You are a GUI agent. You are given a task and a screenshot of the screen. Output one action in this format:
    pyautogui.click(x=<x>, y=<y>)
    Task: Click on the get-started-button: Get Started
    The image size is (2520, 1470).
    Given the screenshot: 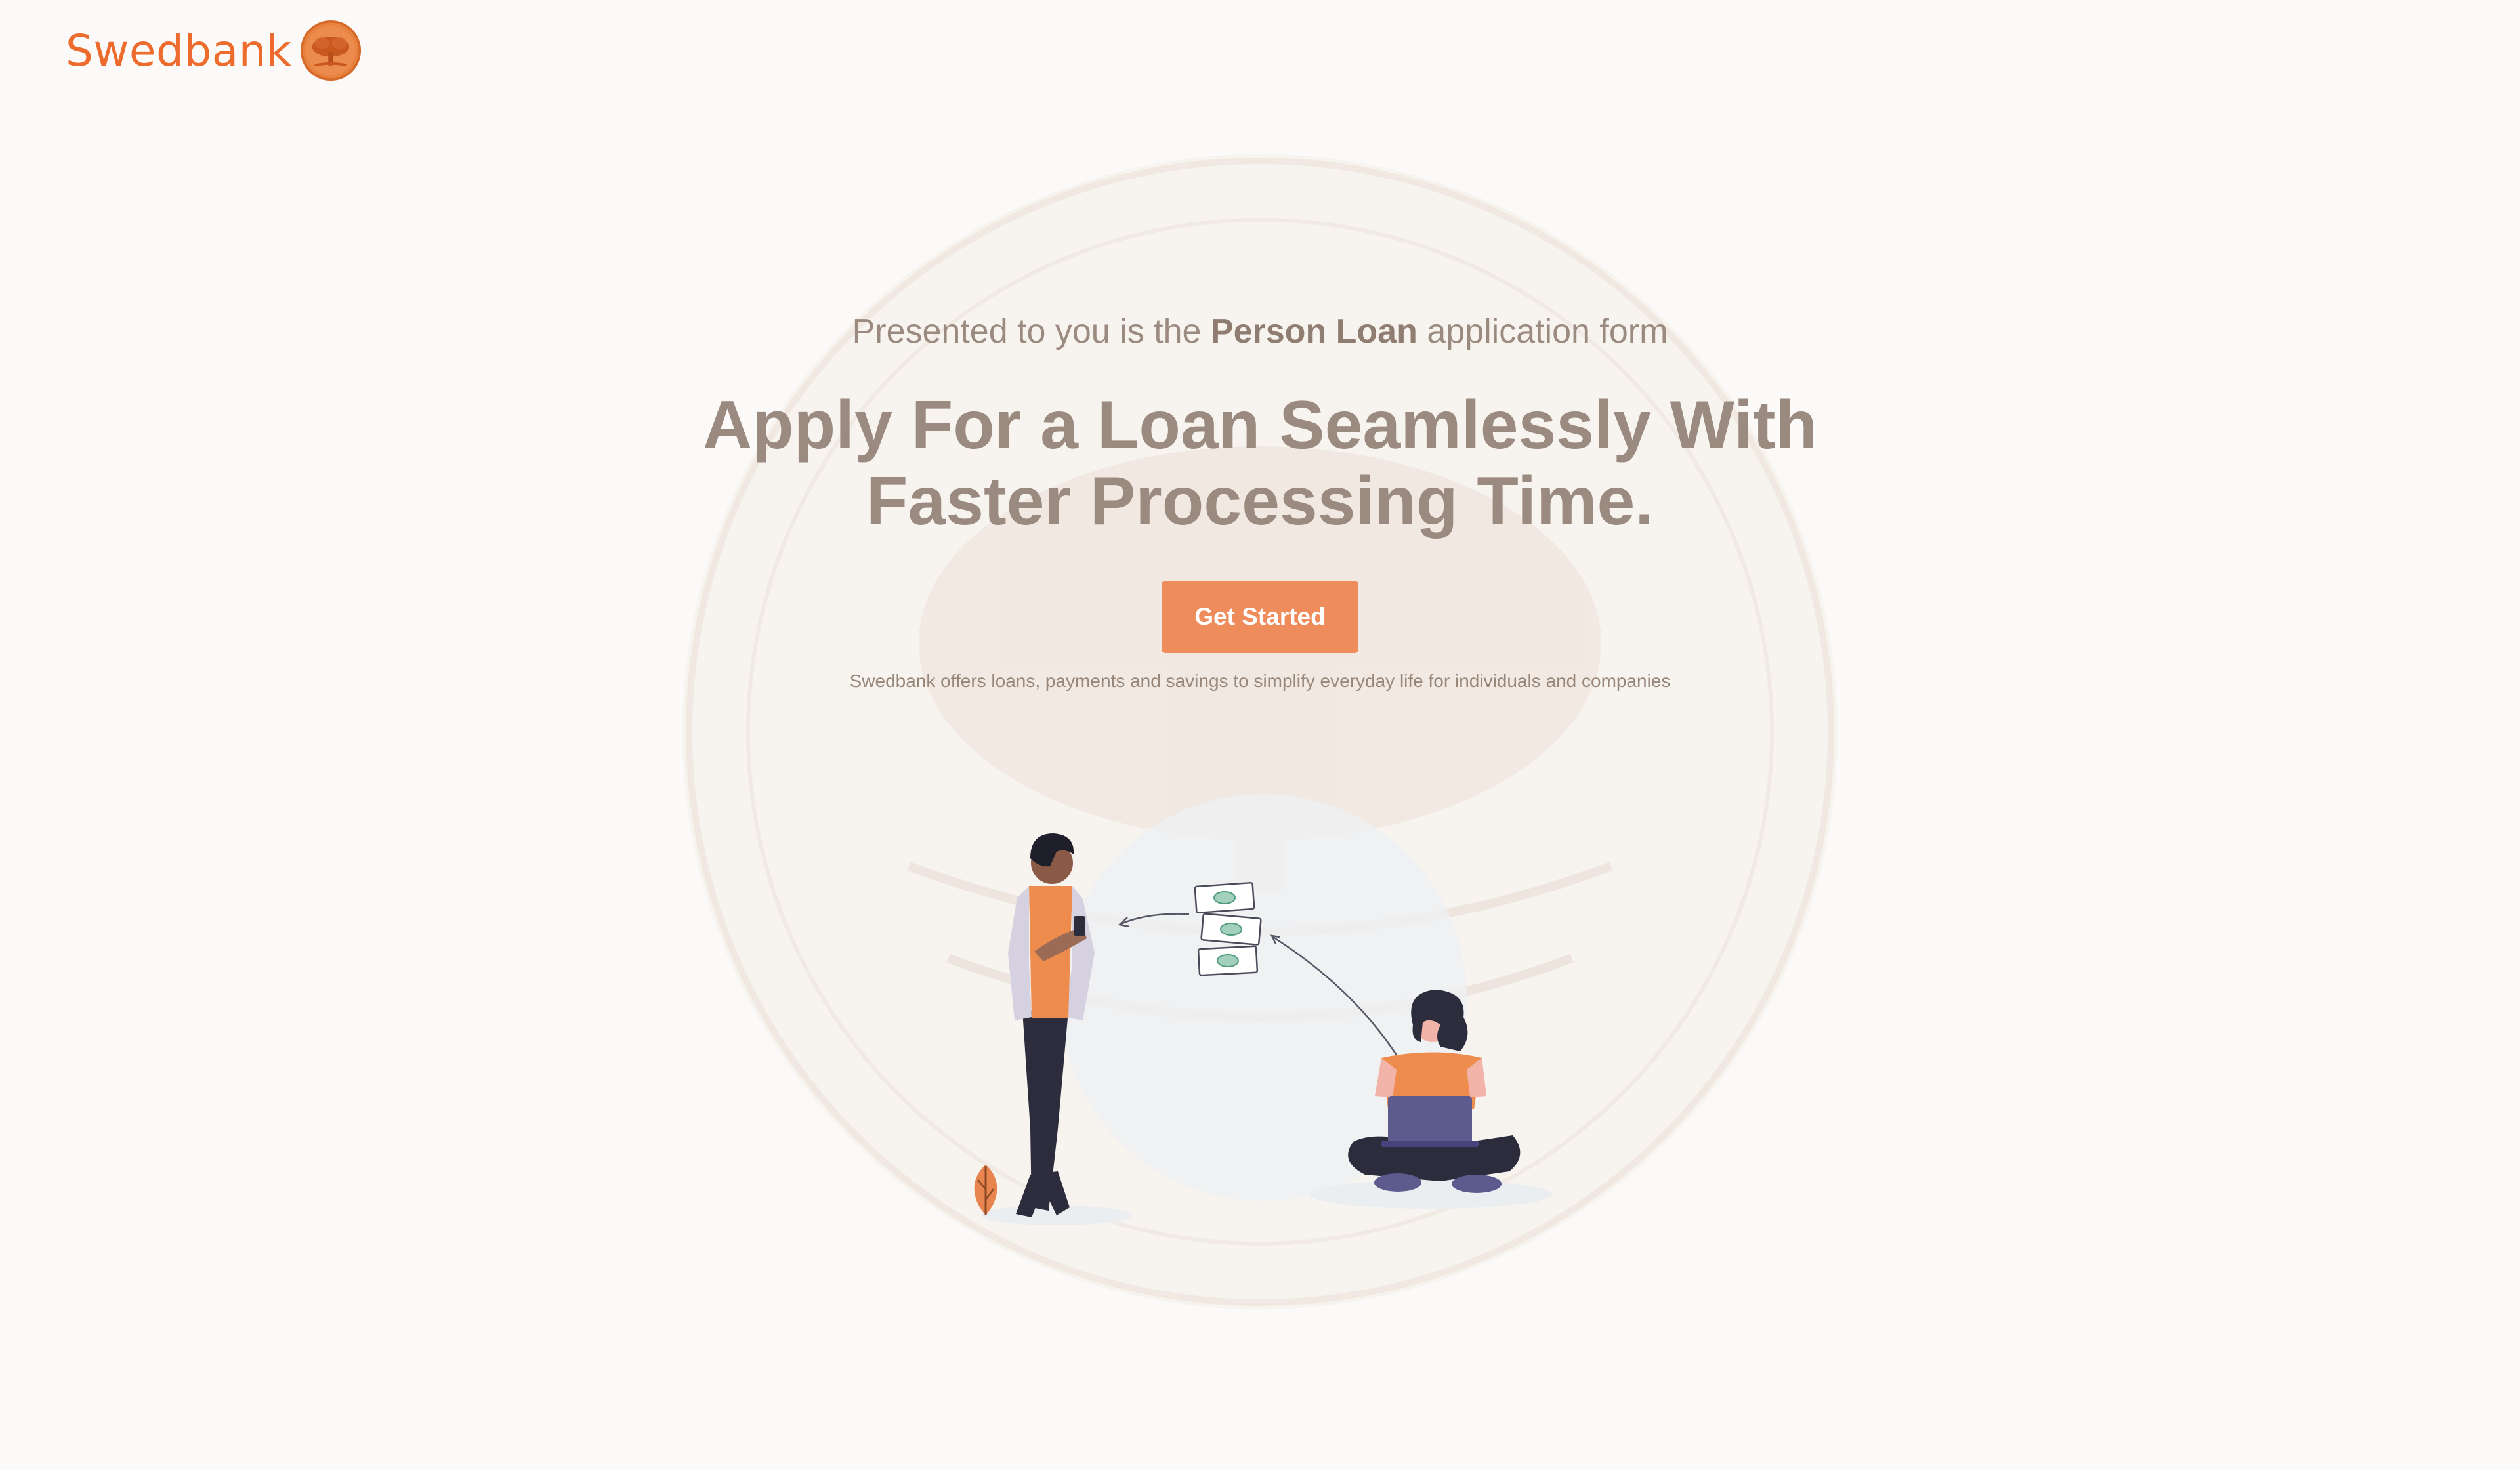 What is the action you would take?
    pyautogui.click(x=1260, y=617)
    